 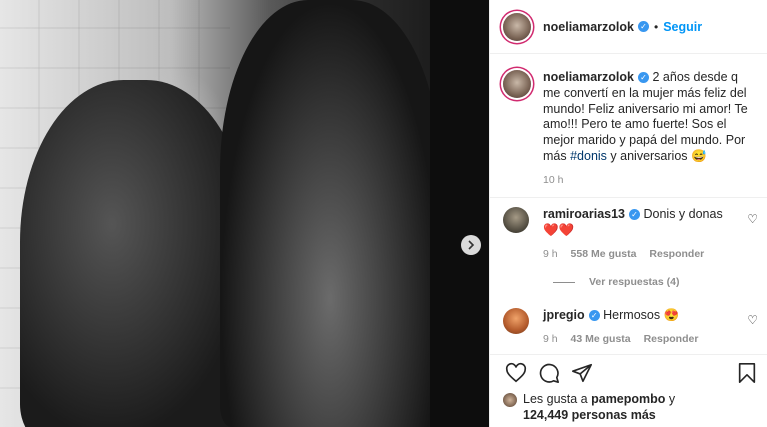 What do you see at coordinates (459, 213) in the screenshot?
I see `dark-doorframe` at bounding box center [459, 213].